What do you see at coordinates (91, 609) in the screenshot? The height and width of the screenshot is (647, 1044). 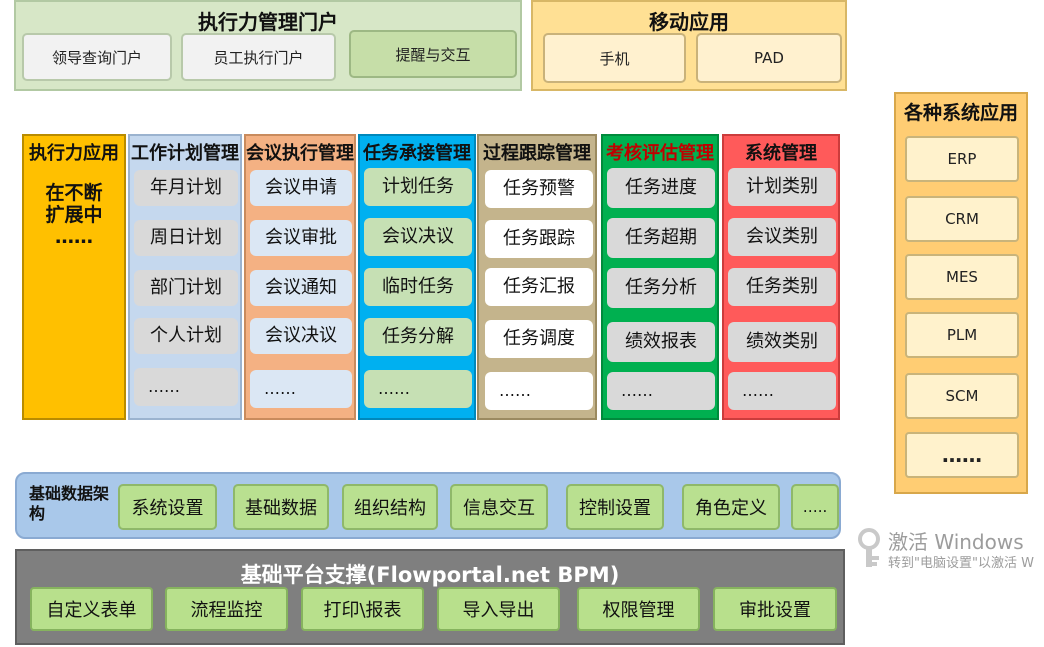 I see `custom-form-button: 自定义表单` at bounding box center [91, 609].